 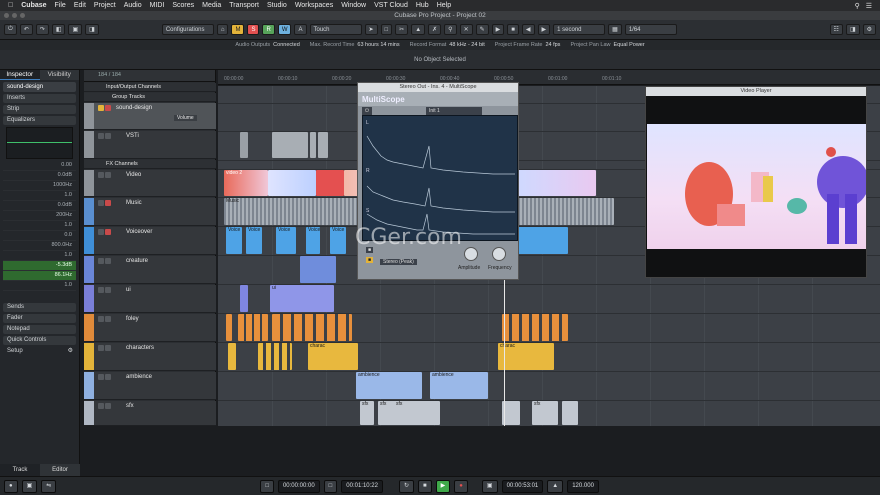 I want to click on mute-tool-icon: ✕, so click(x=466, y=29).